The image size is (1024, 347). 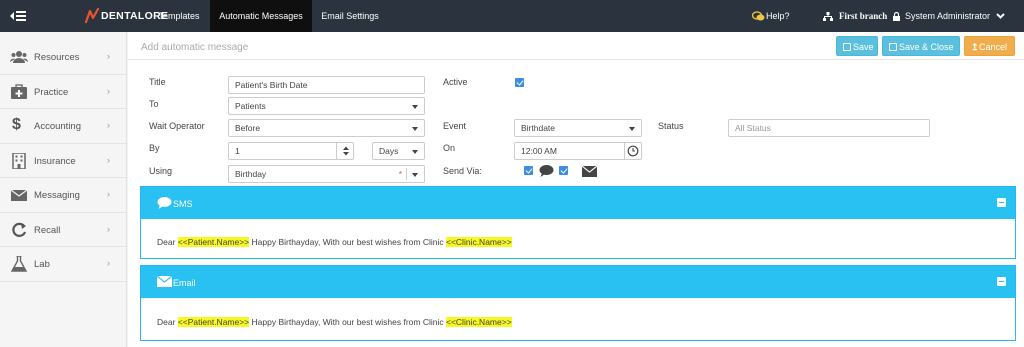 What do you see at coordinates (519, 82) in the screenshot?
I see `active-checkbox` at bounding box center [519, 82].